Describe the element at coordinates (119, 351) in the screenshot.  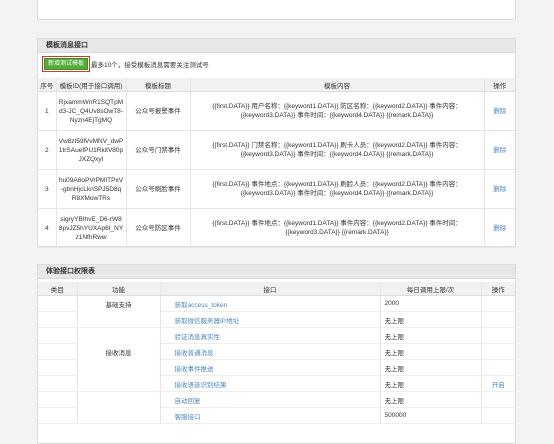
I see `function-cell: 接收消息` at that location.